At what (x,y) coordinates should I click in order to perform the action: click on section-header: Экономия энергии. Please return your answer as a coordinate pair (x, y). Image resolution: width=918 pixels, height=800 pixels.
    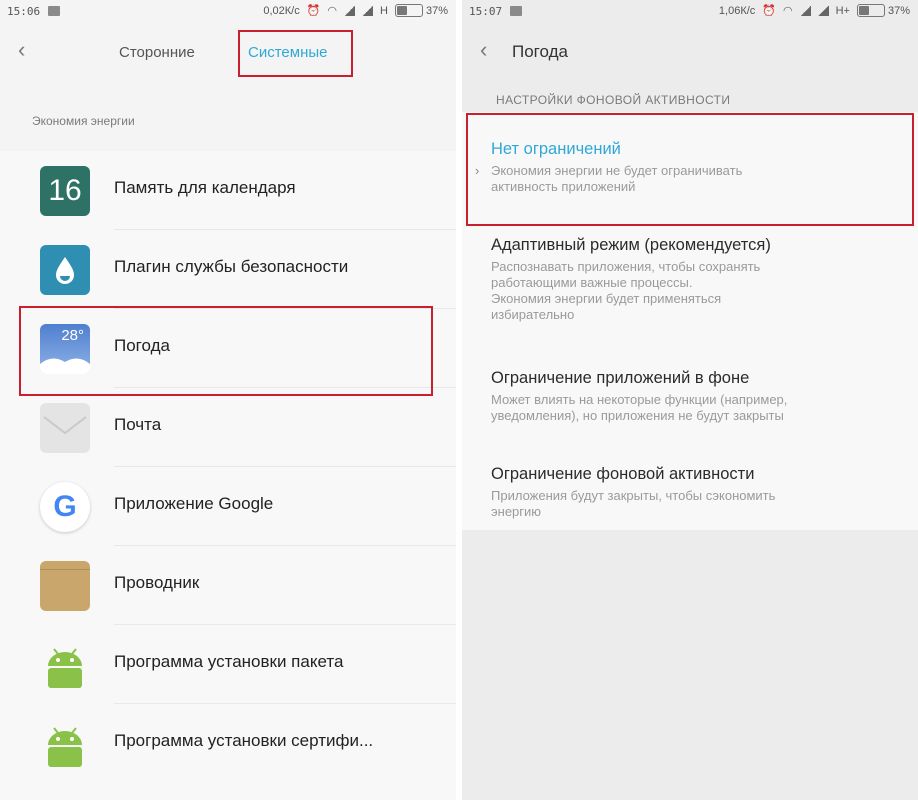
    Looking at the image, I should click on (83, 121).